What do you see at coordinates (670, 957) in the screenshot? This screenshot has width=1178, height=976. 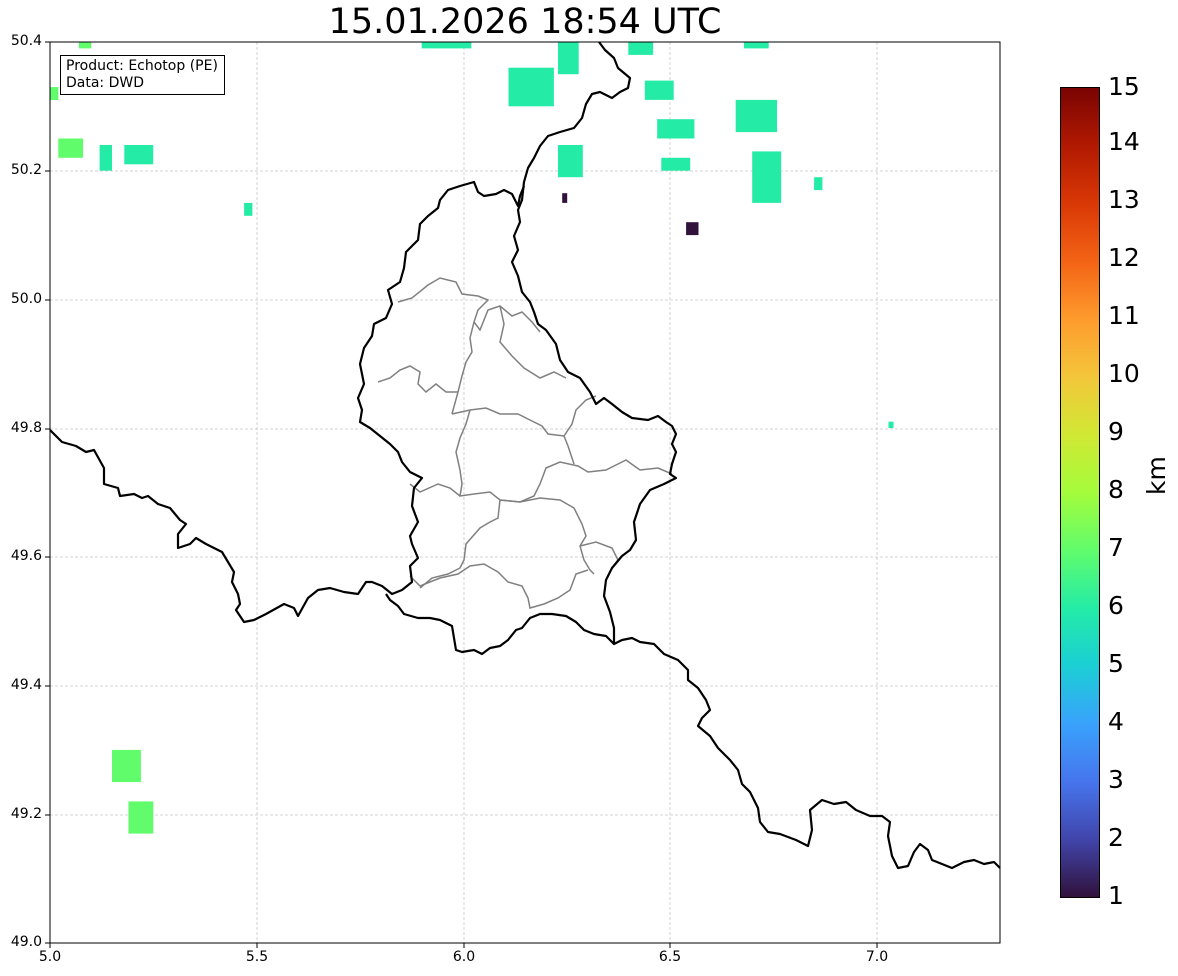 I see `x-tick-label: 6.5` at bounding box center [670, 957].